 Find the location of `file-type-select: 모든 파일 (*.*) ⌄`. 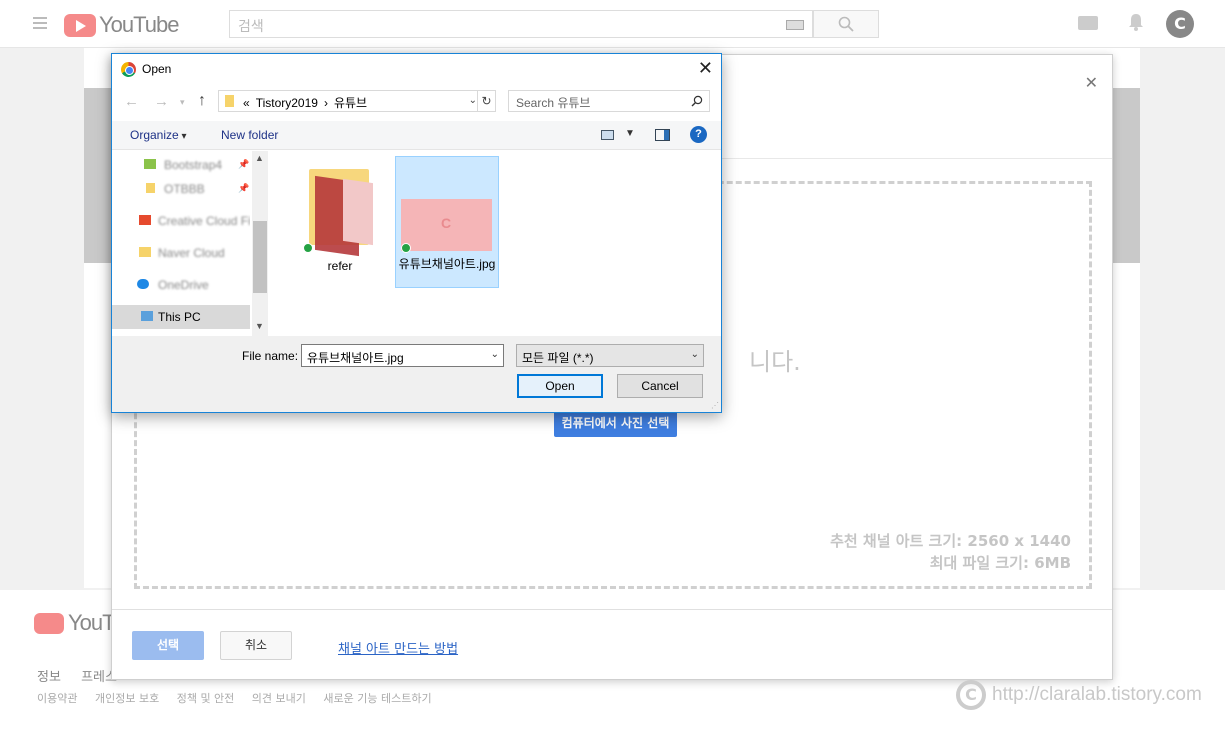

file-type-select: 모든 파일 (*.*) ⌄ is located at coordinates (610, 355).